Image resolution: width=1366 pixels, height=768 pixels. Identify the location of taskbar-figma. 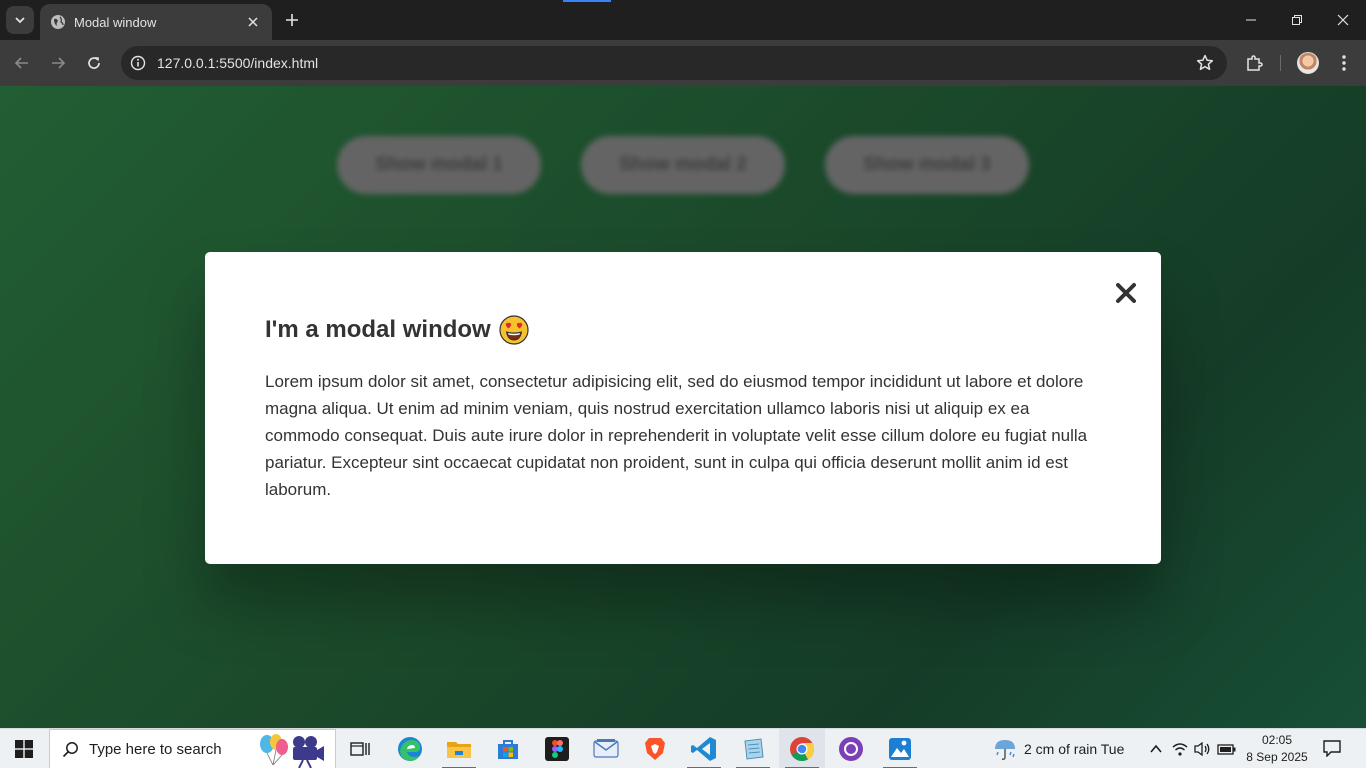
(557, 748).